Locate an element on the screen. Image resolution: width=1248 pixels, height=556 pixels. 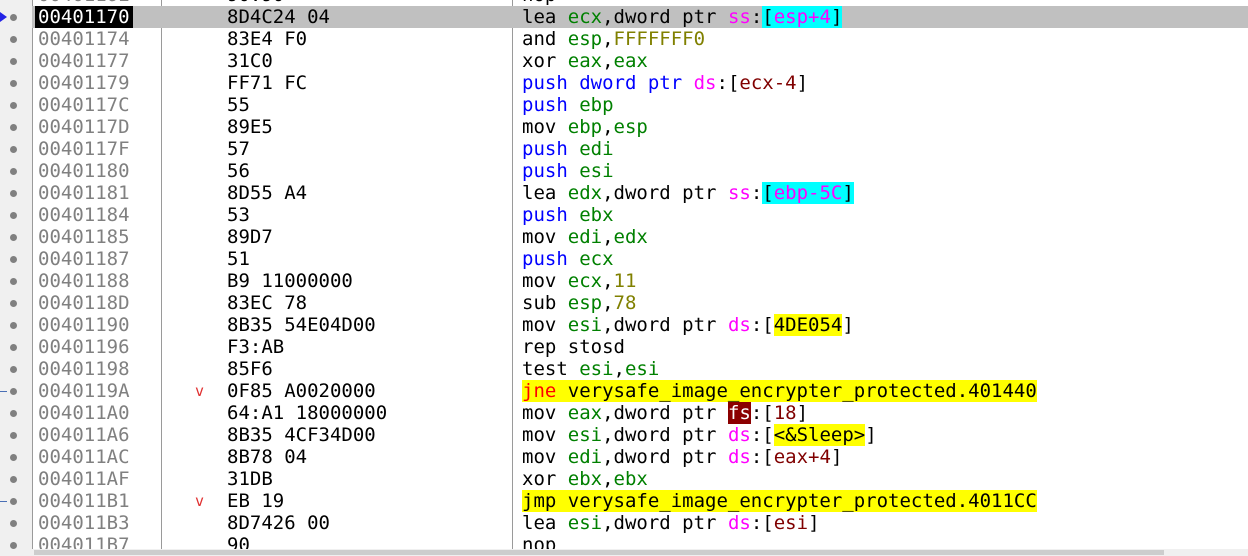
instruction-cell: test esi,esi is located at coordinates (590, 369).